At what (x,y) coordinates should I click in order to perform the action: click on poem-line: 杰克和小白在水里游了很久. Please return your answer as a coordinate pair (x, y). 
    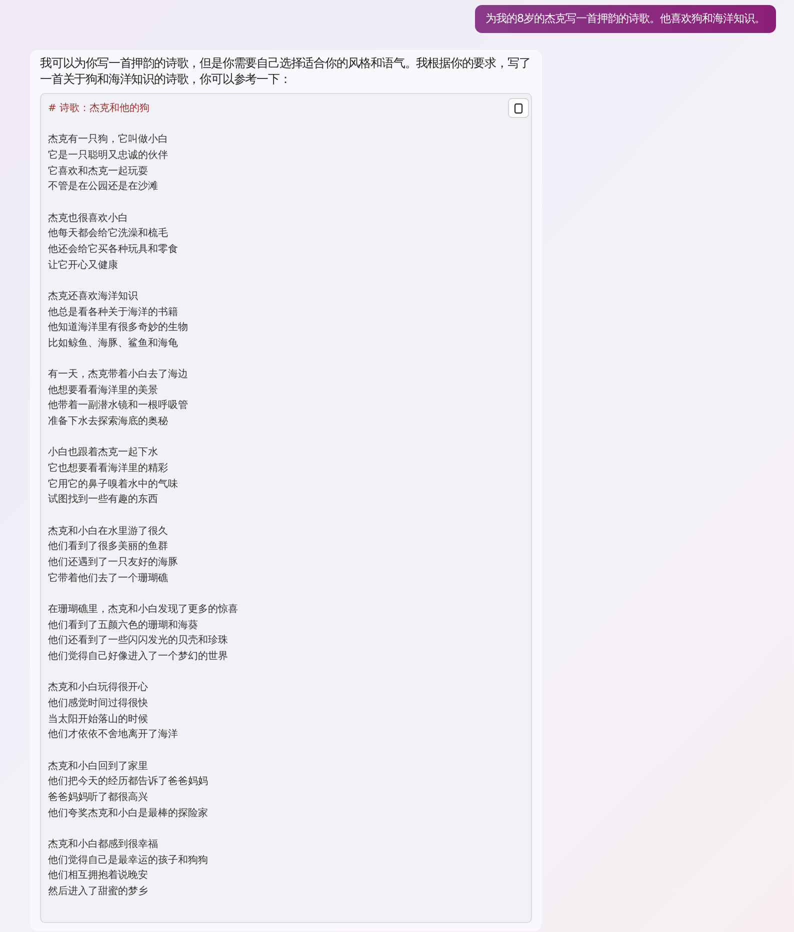
    Looking at the image, I should click on (108, 531).